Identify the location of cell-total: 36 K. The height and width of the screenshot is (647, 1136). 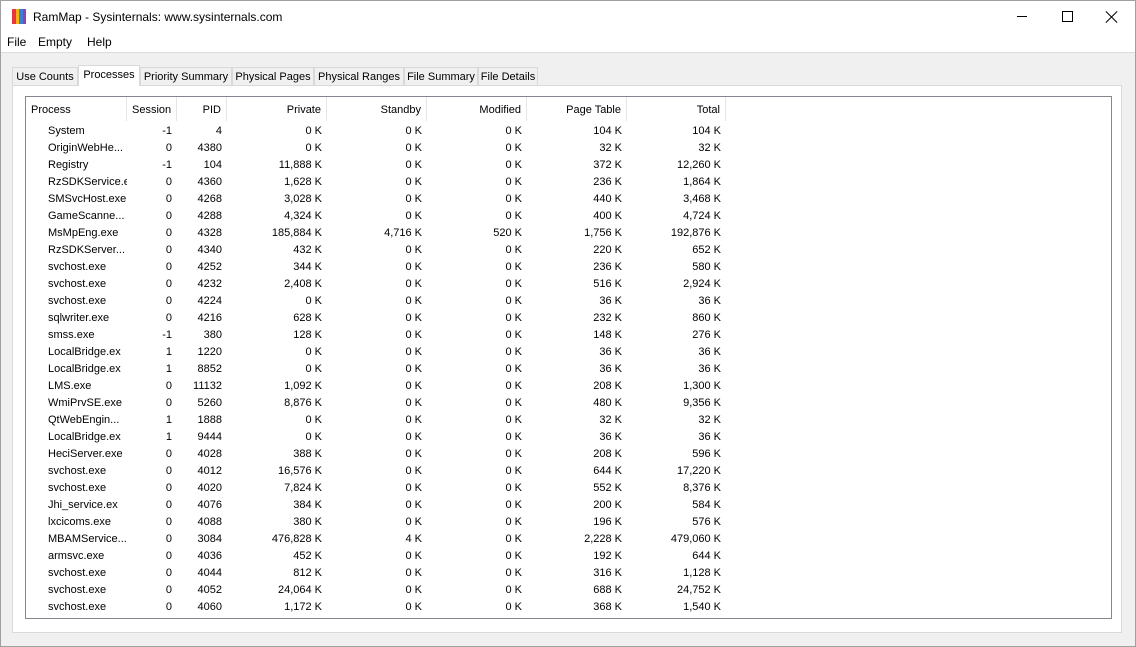
(709, 301).